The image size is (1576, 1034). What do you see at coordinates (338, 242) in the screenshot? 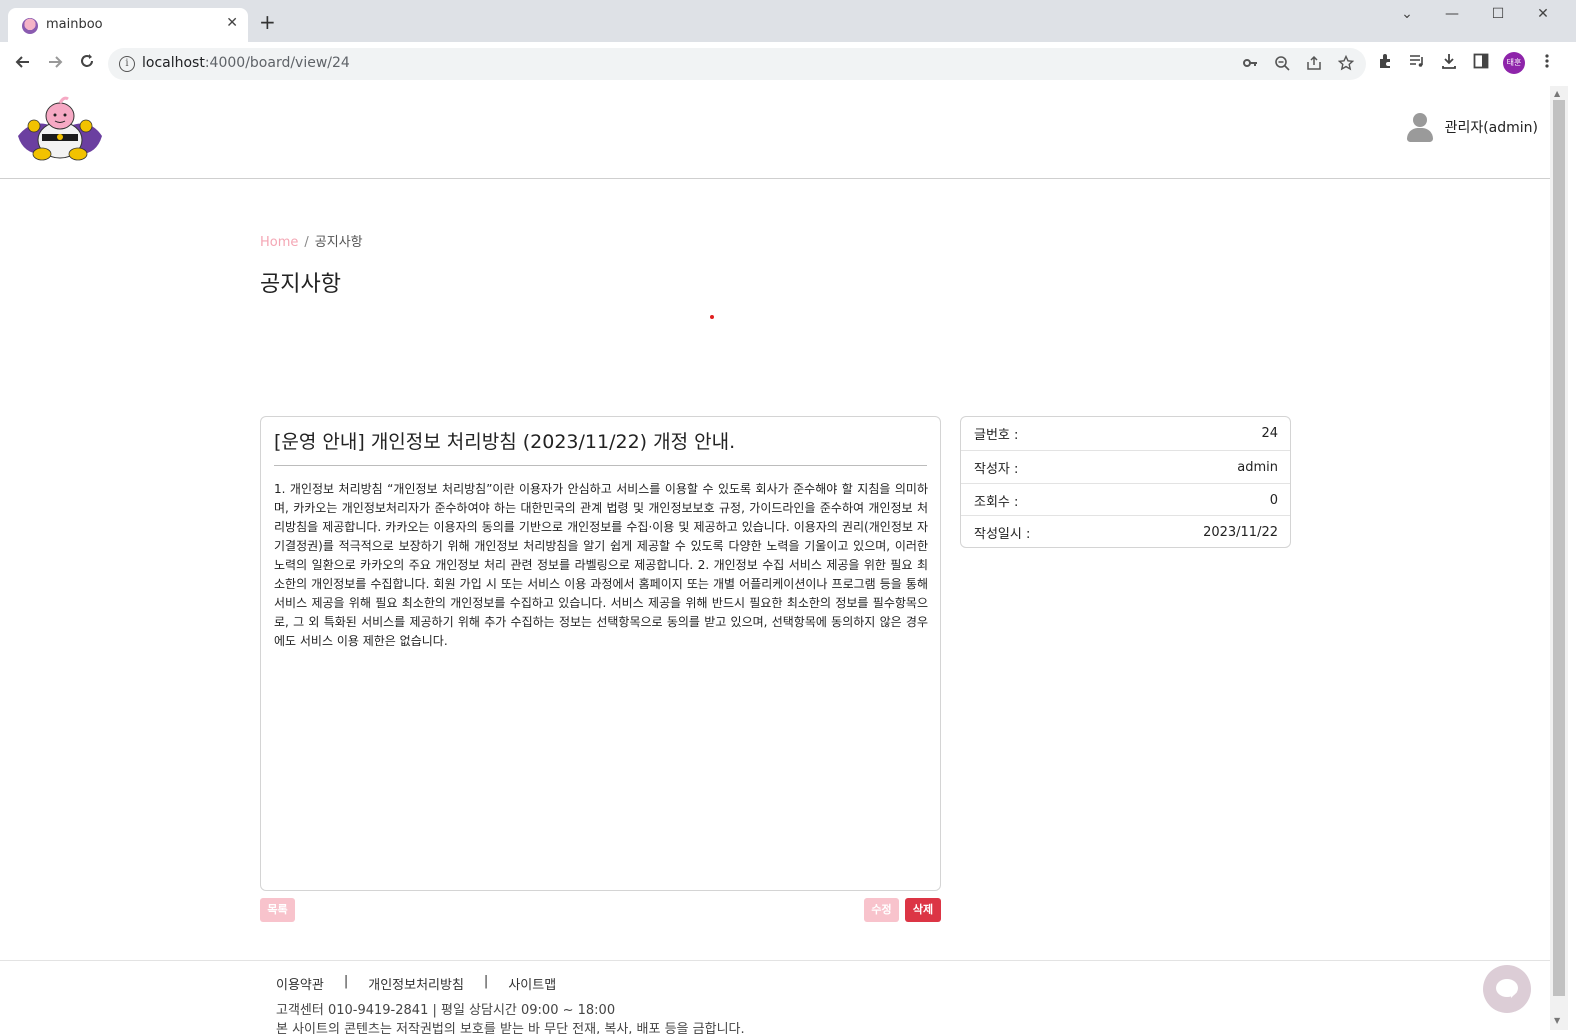
I see `breadcrumb-current: 공지사항` at bounding box center [338, 242].